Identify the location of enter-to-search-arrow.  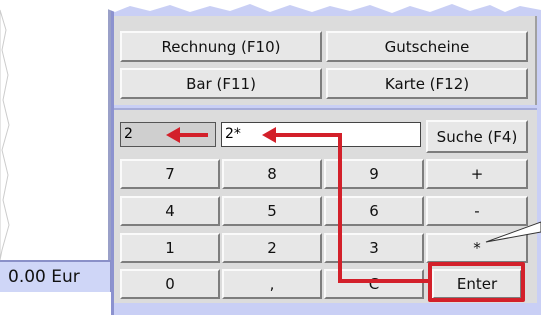
(350, 208).